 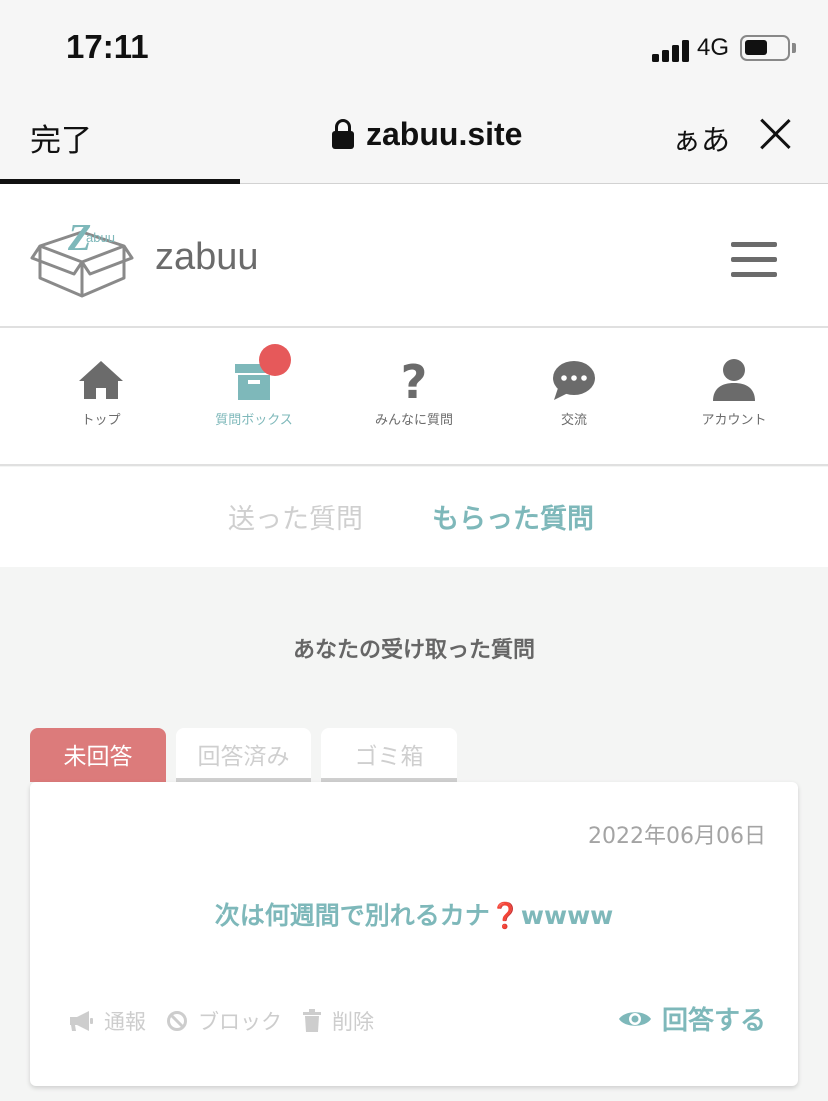 I want to click on block-icon, so click(x=177, y=1021).